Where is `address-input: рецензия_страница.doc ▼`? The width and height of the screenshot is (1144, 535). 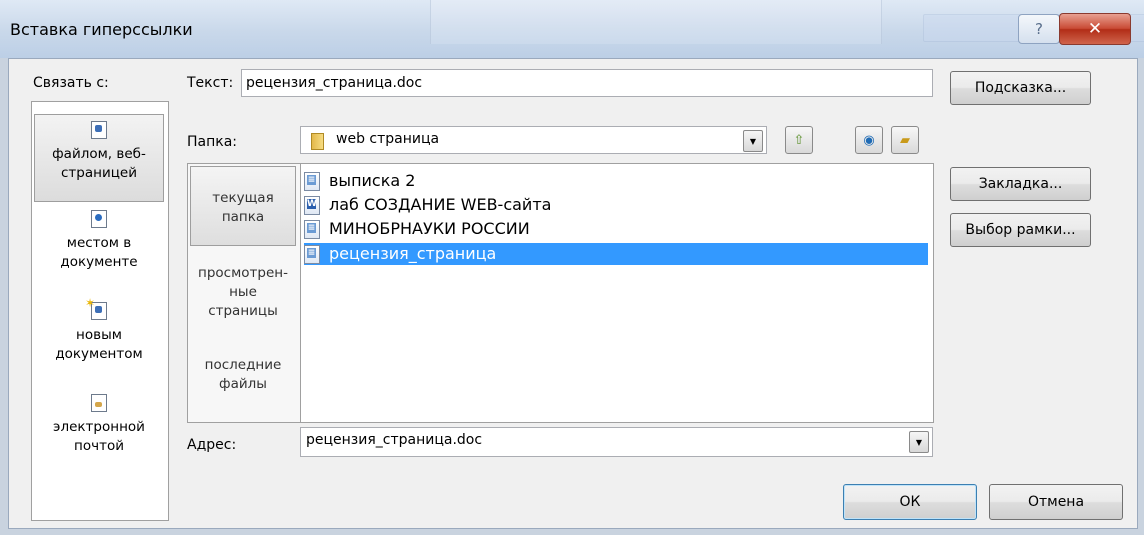
address-input: рецензия_страница.doc ▼ is located at coordinates (616, 442).